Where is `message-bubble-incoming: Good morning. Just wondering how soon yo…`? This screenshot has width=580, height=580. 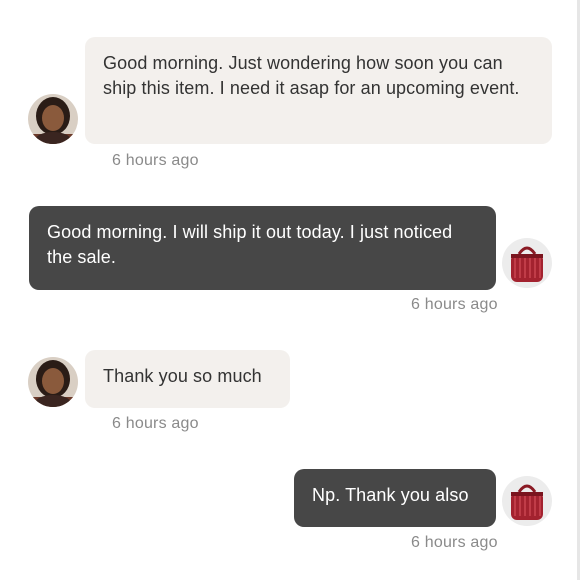 message-bubble-incoming: Good morning. Just wondering how soon yo… is located at coordinates (318, 90).